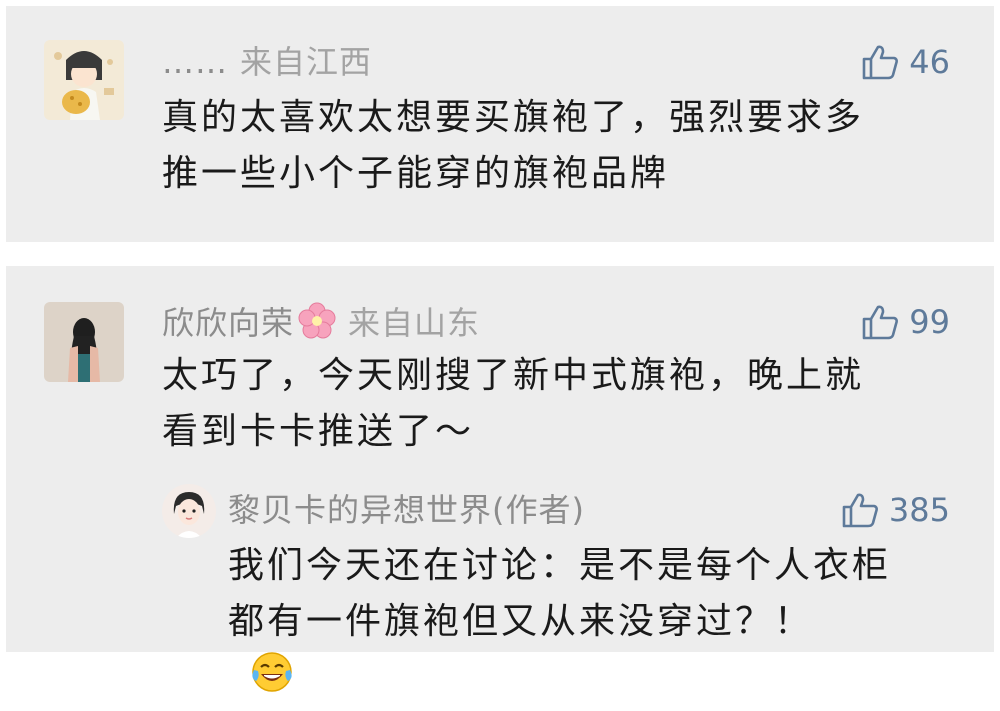  What do you see at coordinates (905, 322) in the screenshot?
I see `like-button: 99` at bounding box center [905, 322].